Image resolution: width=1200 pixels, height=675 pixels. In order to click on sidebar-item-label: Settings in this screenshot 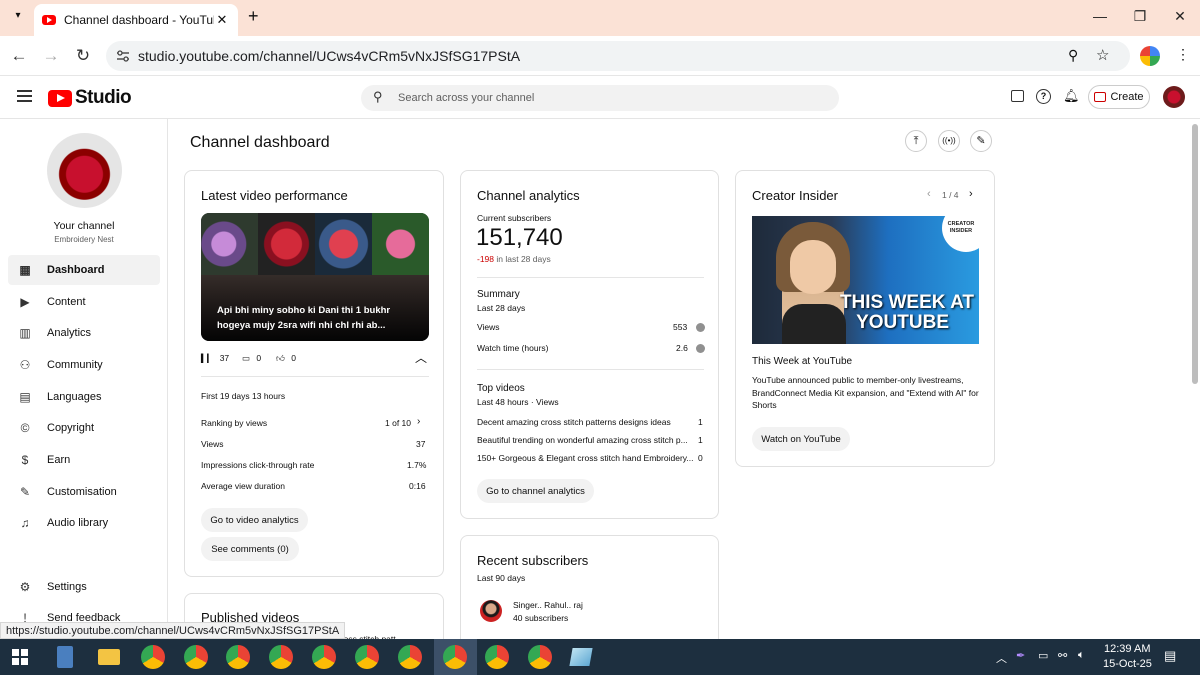, I will do `click(67, 587)`.